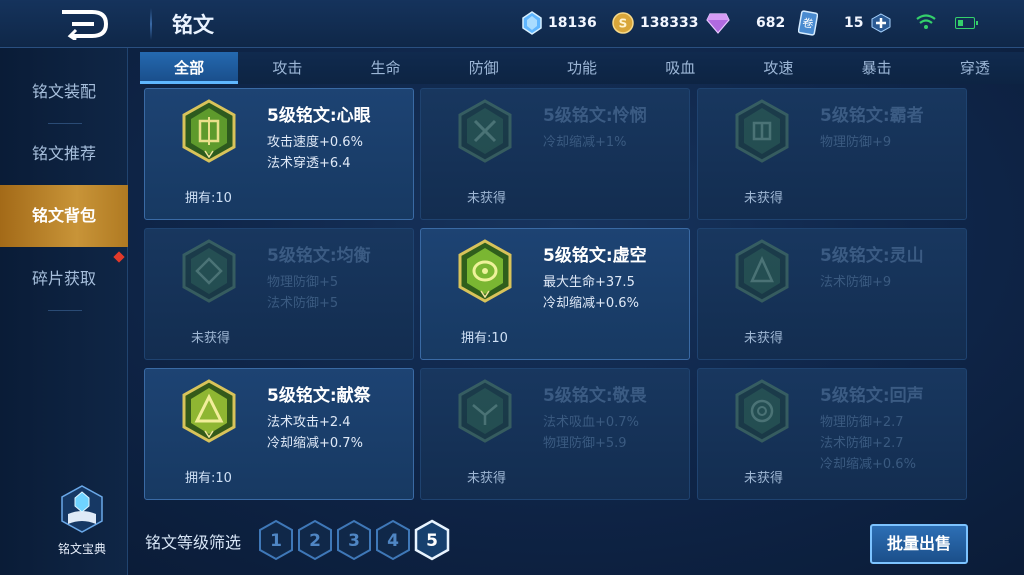 The image size is (1024, 575). I want to click on svg-text: 3, so click(354, 541).